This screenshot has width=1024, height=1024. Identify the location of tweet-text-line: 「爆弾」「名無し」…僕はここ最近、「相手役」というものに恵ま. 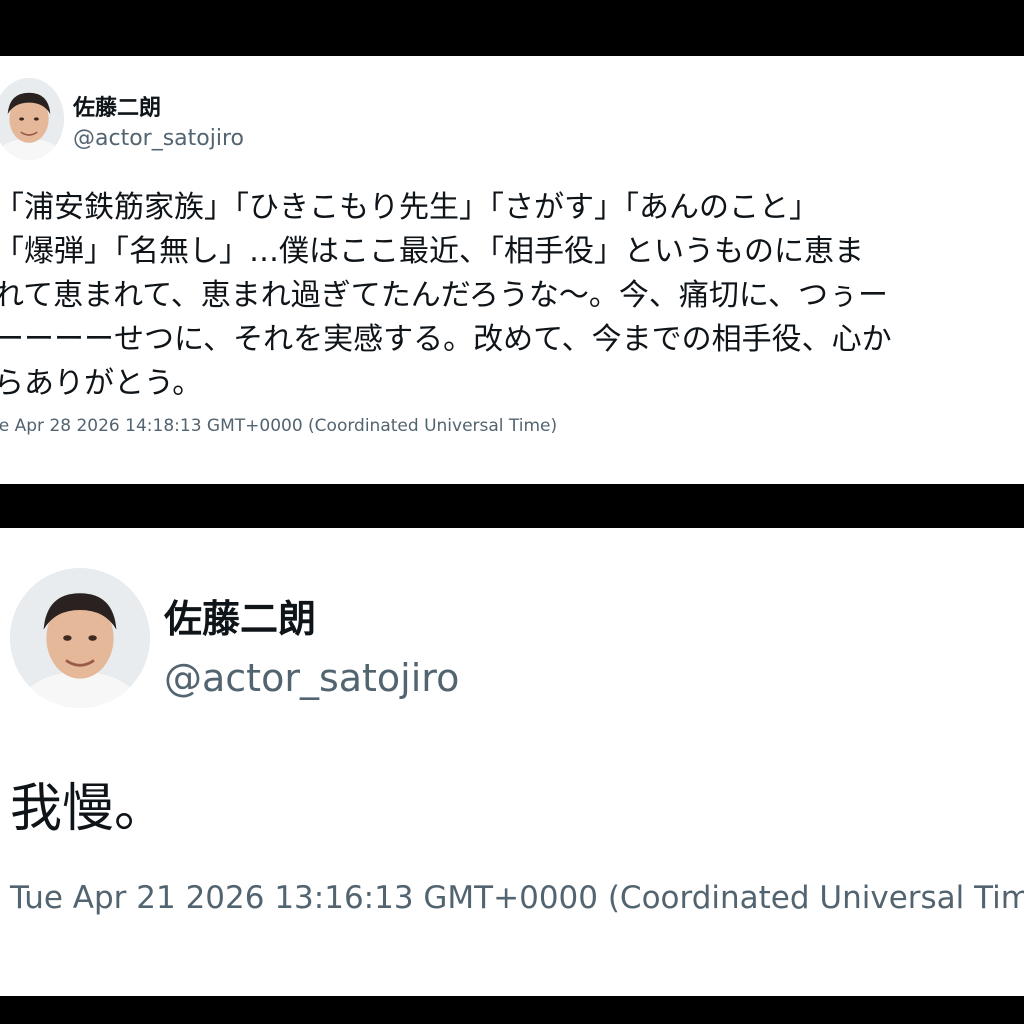
(432, 251).